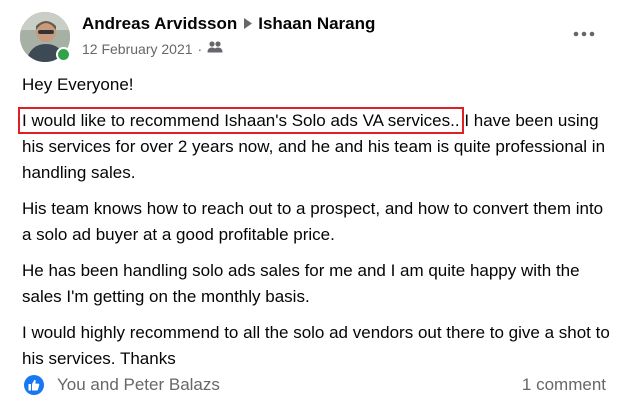  I want to click on post-footer: You and Peter Balazs 1 comment, so click(315, 385).